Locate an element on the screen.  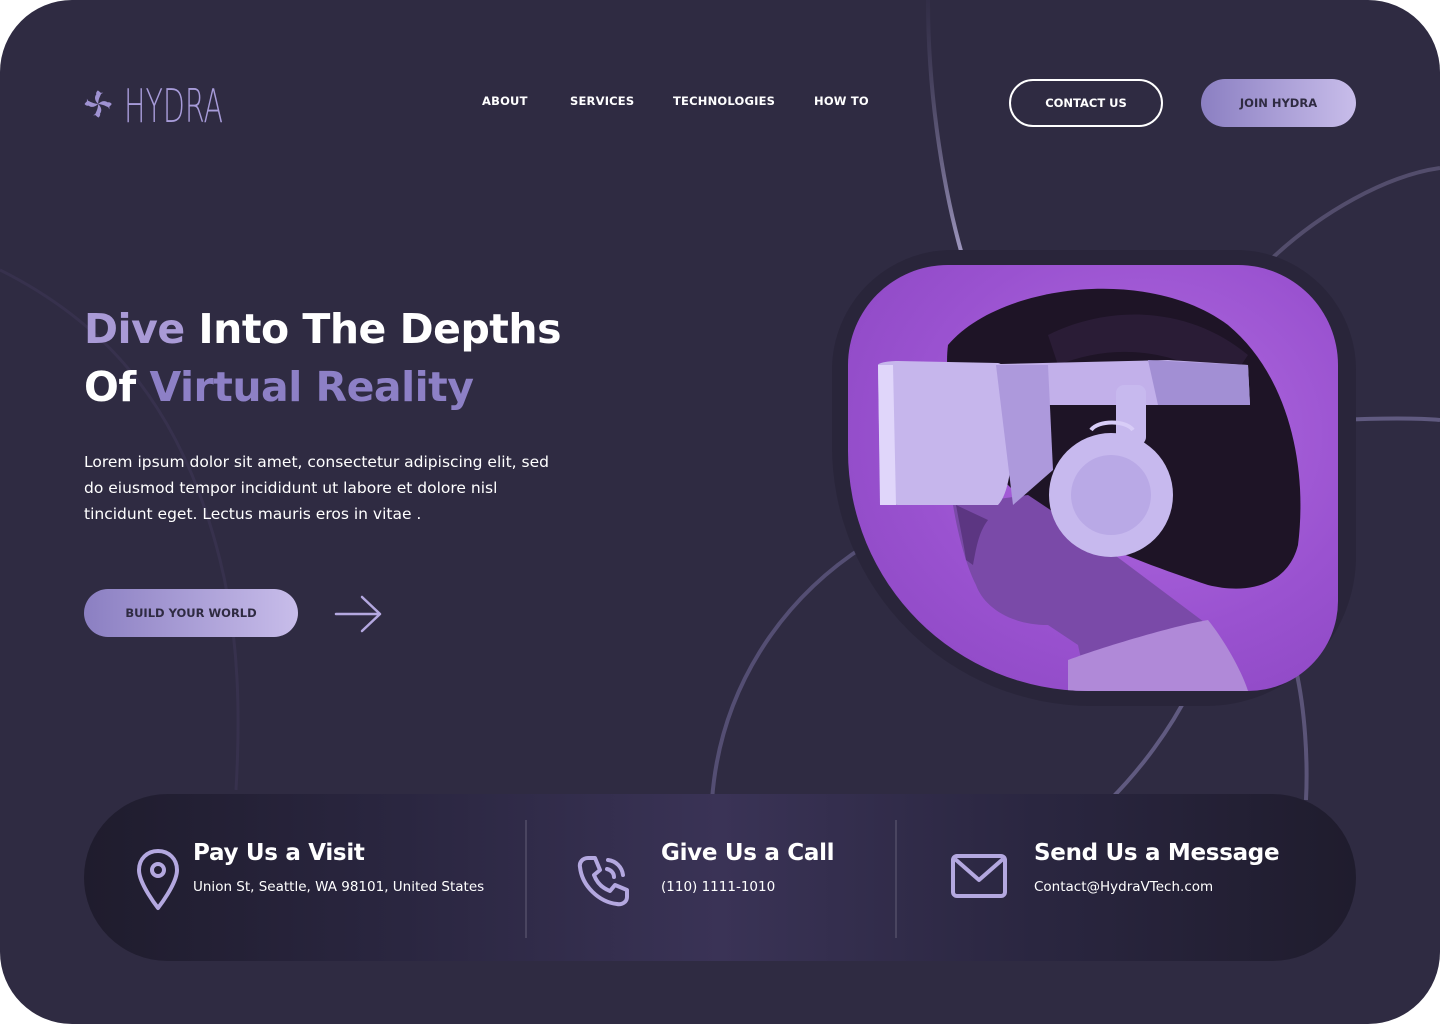
nav-item-how-to: HOW TO is located at coordinates (841, 101).